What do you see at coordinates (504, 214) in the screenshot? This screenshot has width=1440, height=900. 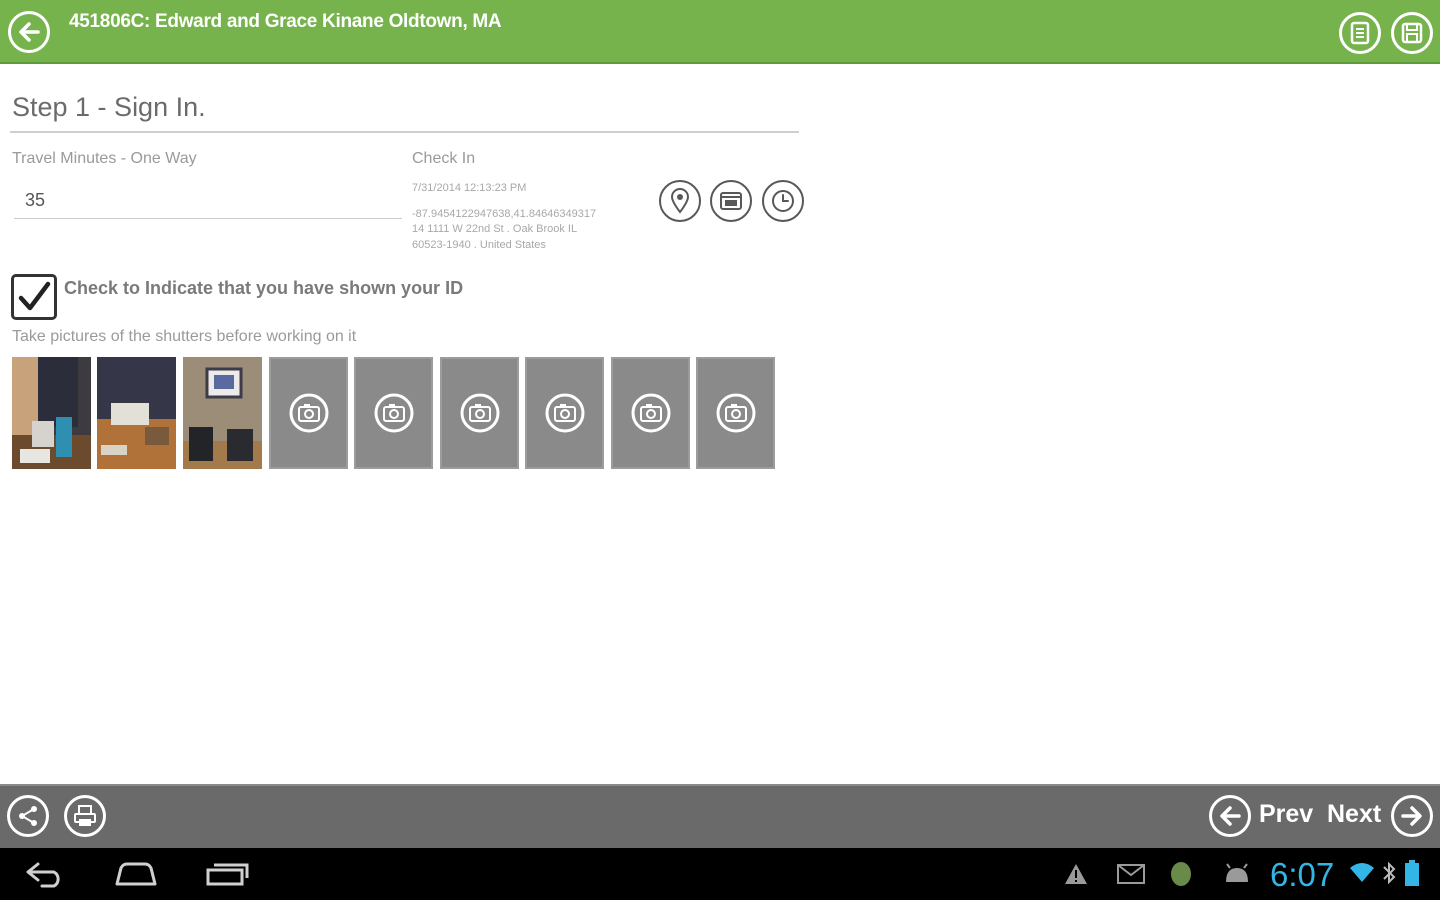 I see `check-in-coordinates: -87.9454122947638,41.84646349317` at bounding box center [504, 214].